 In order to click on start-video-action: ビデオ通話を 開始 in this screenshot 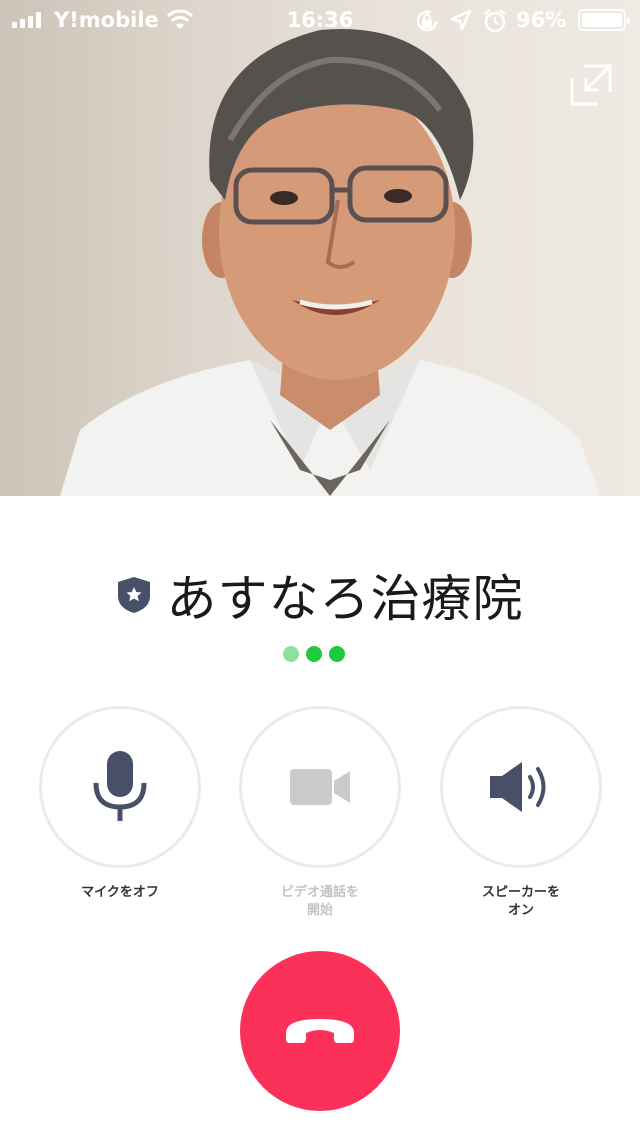, I will do `click(320, 813)`.